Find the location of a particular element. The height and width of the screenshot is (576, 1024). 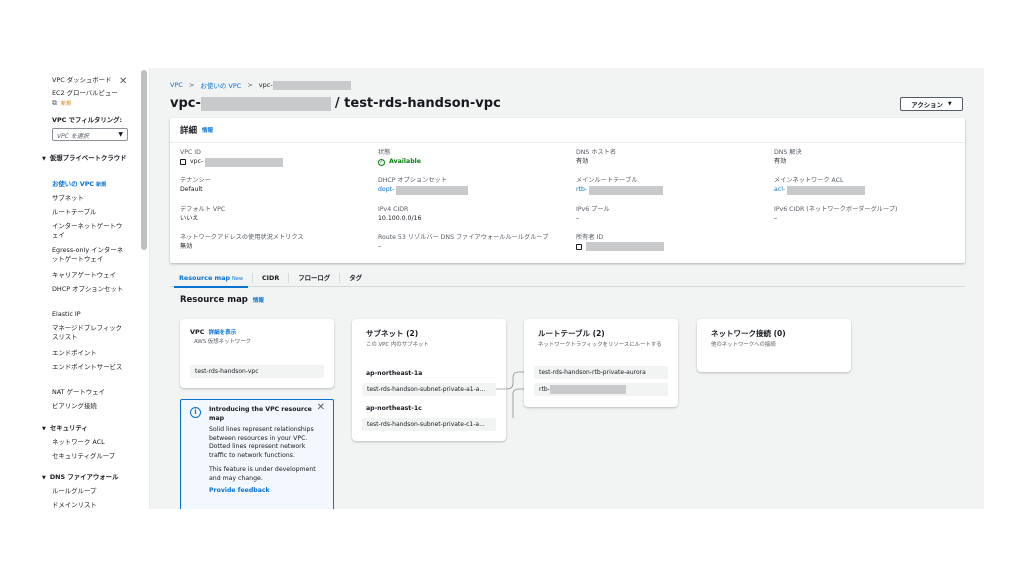

field-value: dopt- is located at coordinates (470, 190).